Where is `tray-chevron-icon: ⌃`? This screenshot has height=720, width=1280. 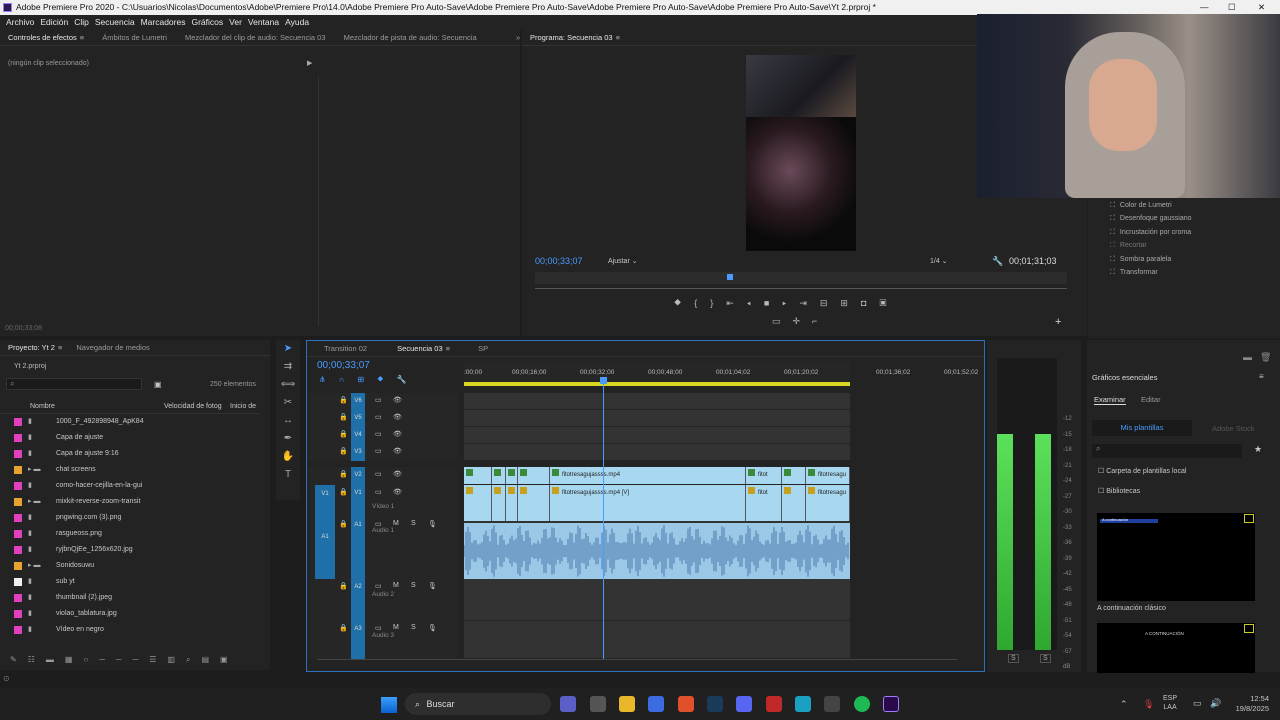 tray-chevron-icon: ⌃ is located at coordinates (1124, 704).